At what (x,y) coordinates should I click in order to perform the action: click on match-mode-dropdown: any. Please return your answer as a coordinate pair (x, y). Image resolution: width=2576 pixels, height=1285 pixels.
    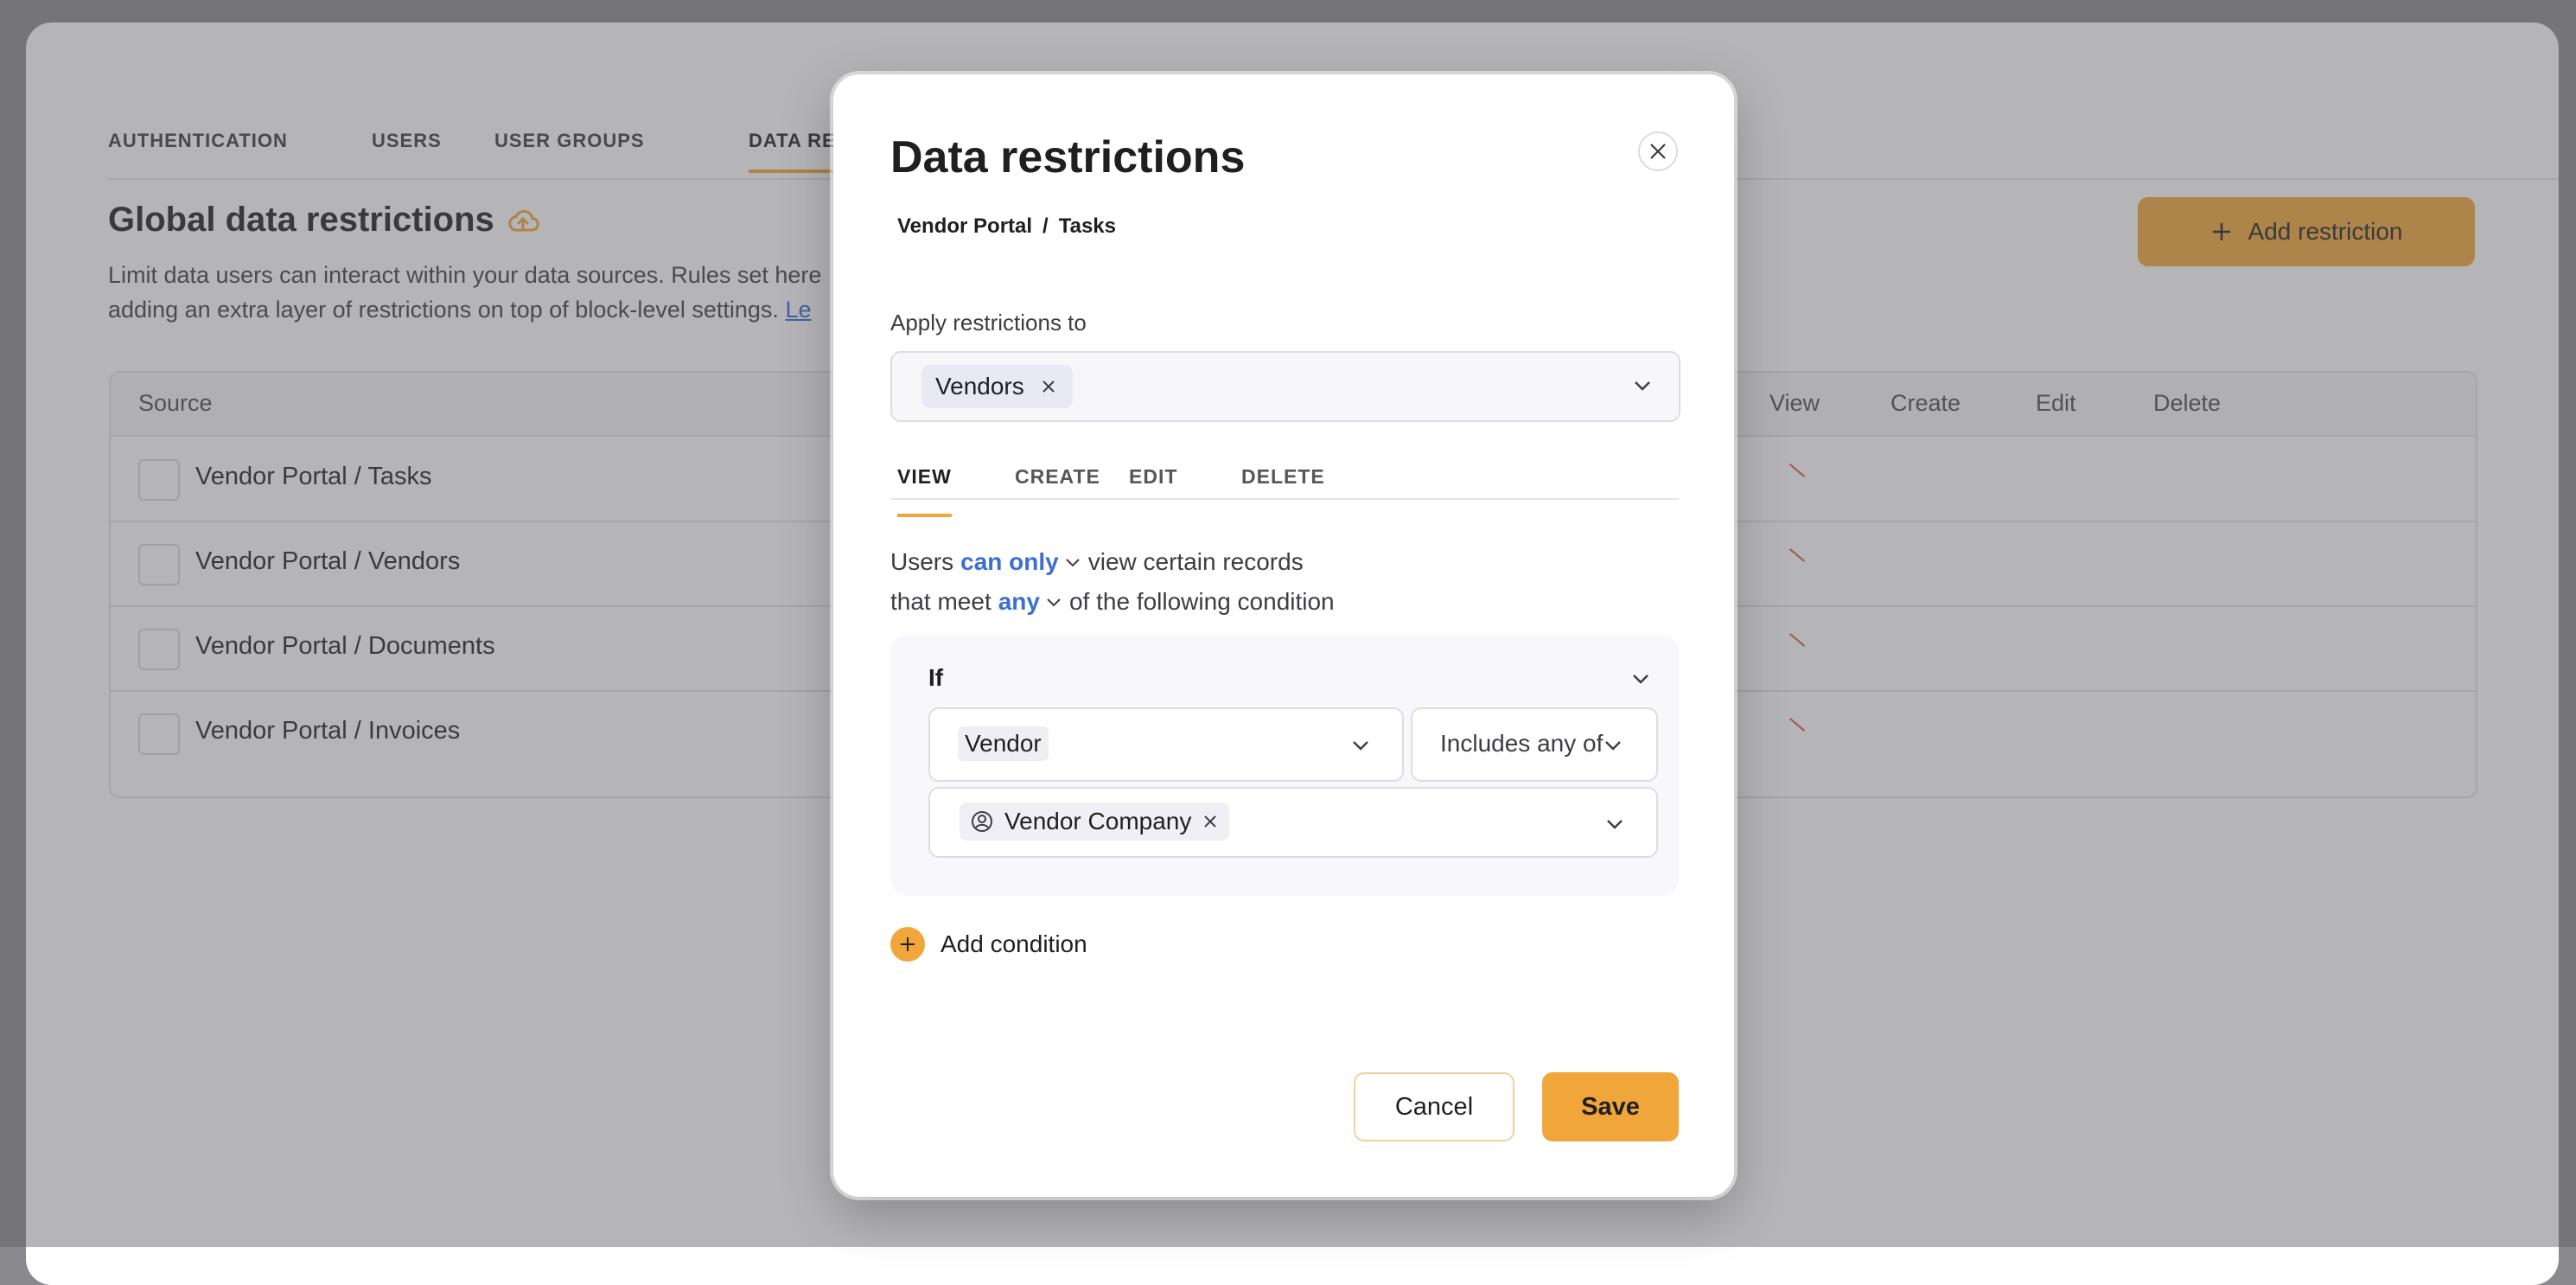
    Looking at the image, I should click on (1030, 602).